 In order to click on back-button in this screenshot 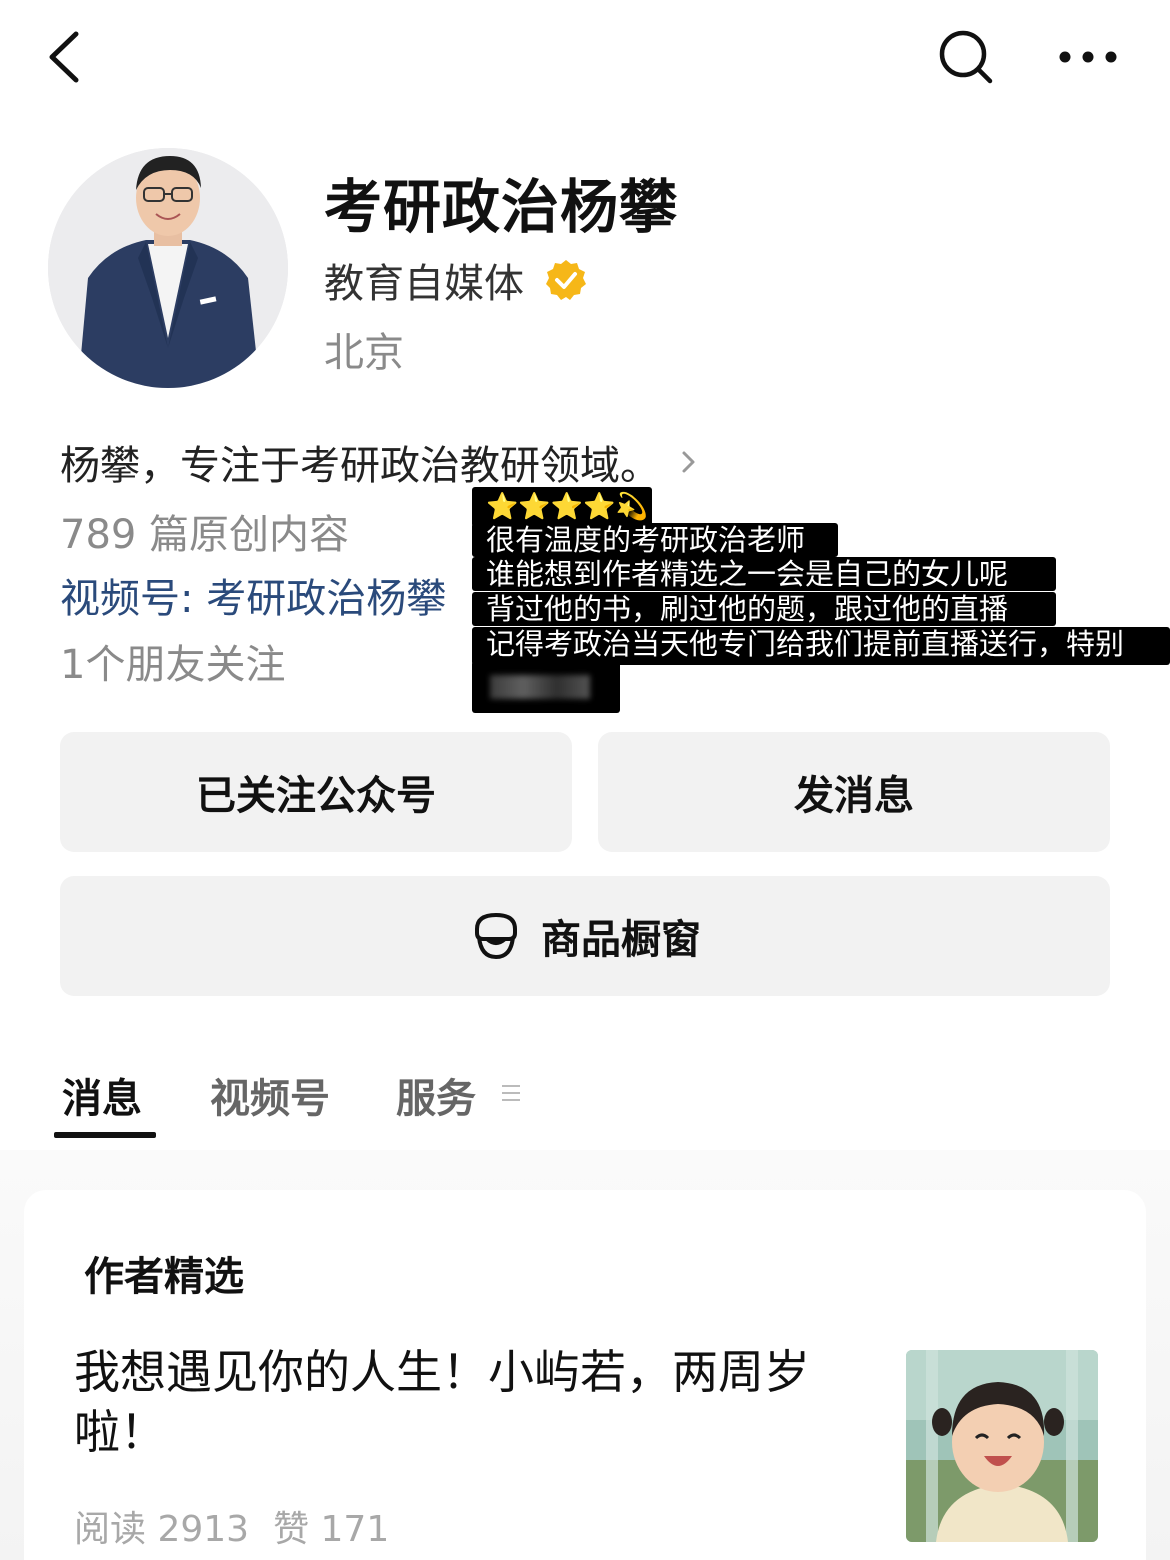, I will do `click(66, 57)`.